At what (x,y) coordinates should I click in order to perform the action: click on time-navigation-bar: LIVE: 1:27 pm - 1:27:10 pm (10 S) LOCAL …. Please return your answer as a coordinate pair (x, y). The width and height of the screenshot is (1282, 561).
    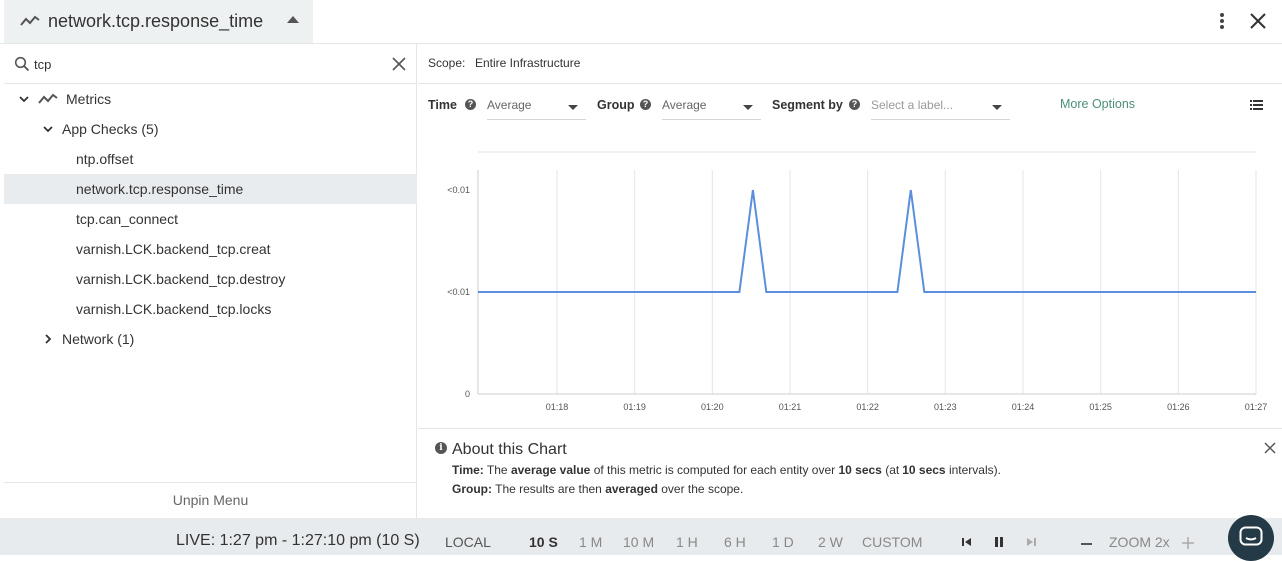
    Looking at the image, I should click on (641, 536).